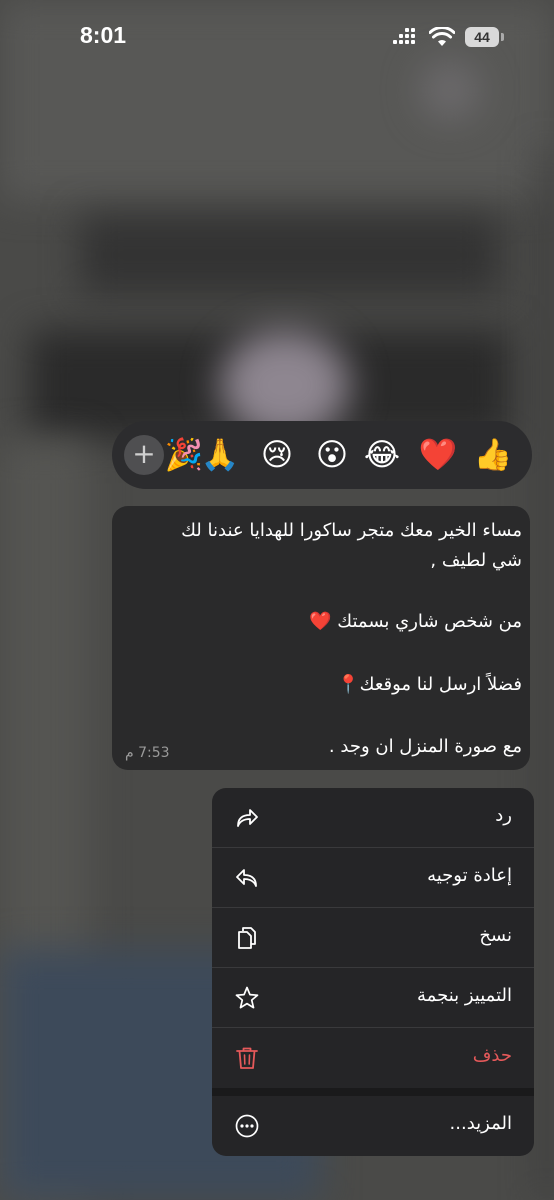 Image resolution: width=554 pixels, height=1200 pixels. What do you see at coordinates (147, 753) in the screenshot?
I see `message-timestamp: 7:53 م` at bounding box center [147, 753].